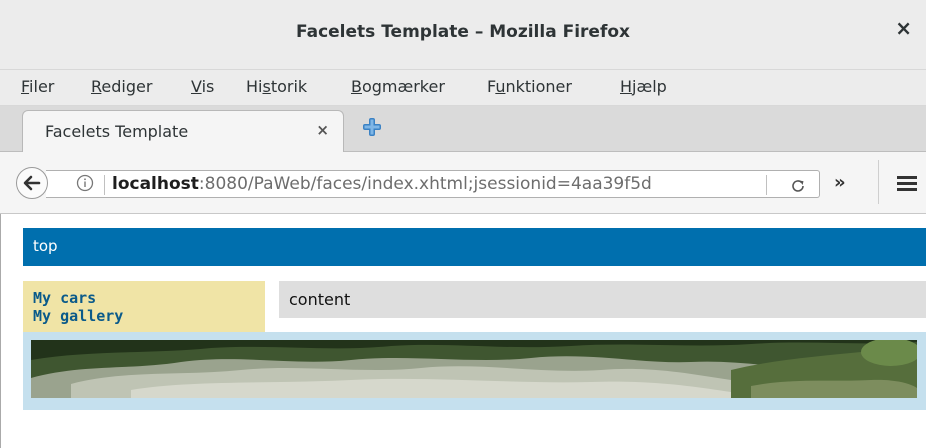 The image size is (926, 448). I want to click on menu-rediger: Rediger, so click(121, 86).